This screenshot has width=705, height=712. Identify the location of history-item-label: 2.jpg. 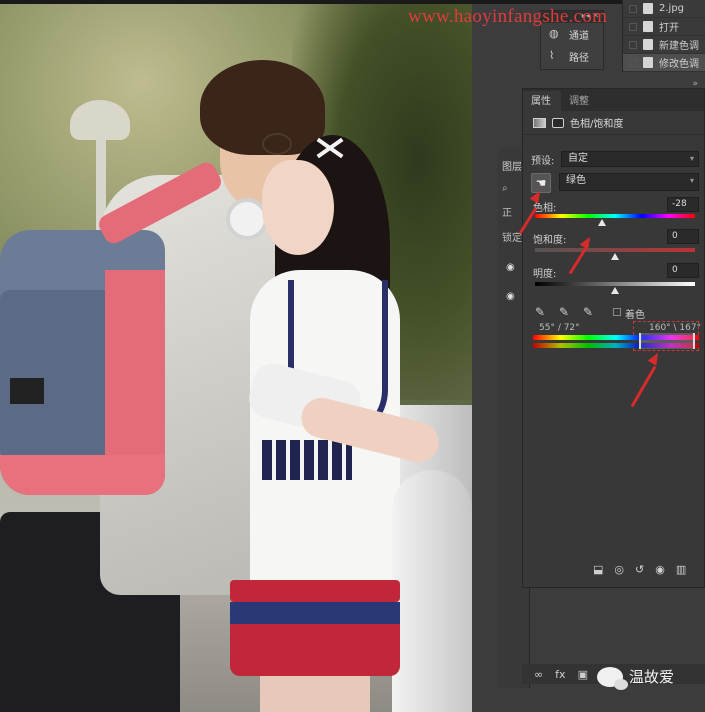
(672, 8).